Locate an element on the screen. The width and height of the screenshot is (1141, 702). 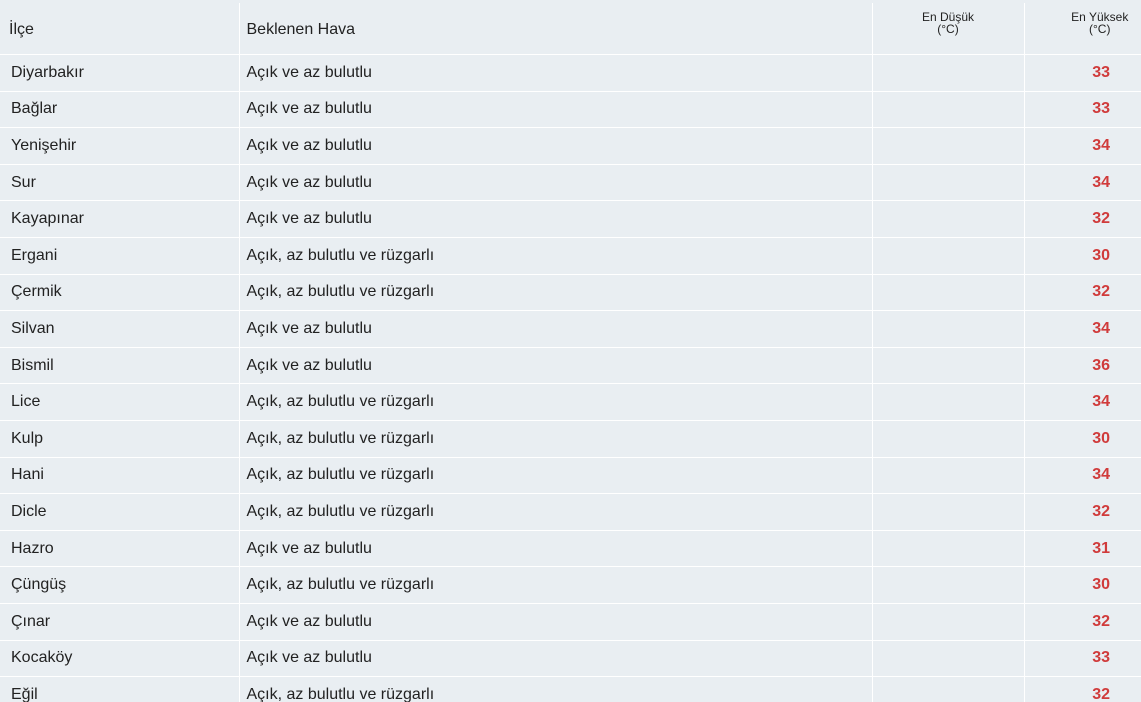
column-header-weather: Beklenen Hava is located at coordinates (556, 29).